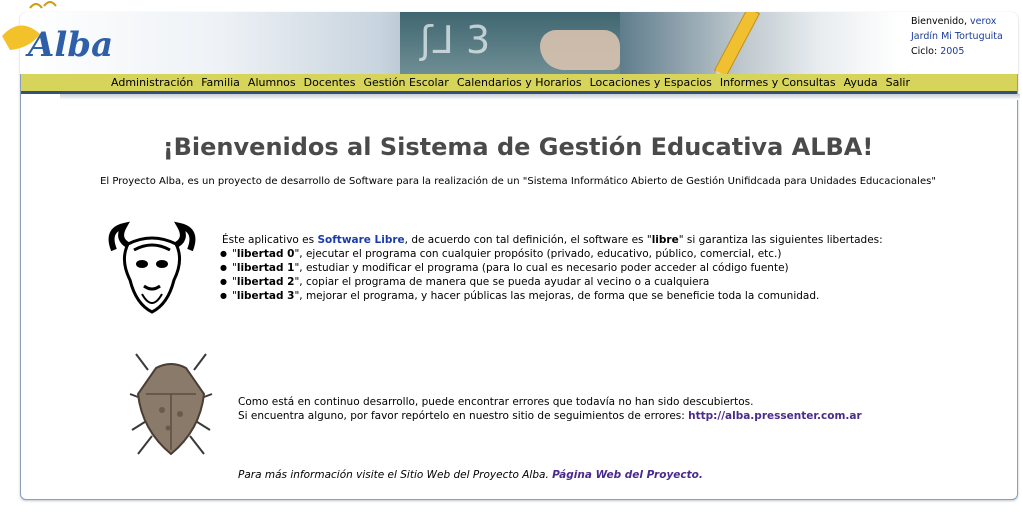 This screenshot has width=1022, height=517. I want to click on alba-logo: Alba, so click(57, 33).